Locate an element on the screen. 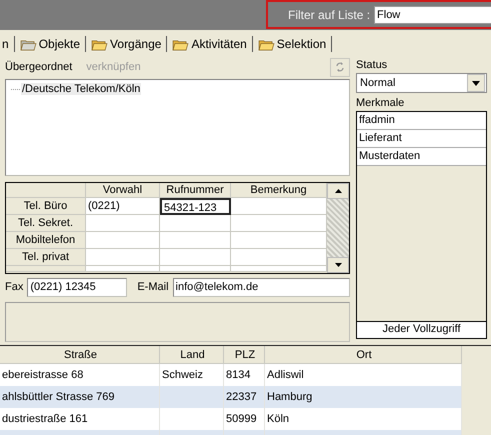  features-label: Merkmale is located at coordinates (381, 103).